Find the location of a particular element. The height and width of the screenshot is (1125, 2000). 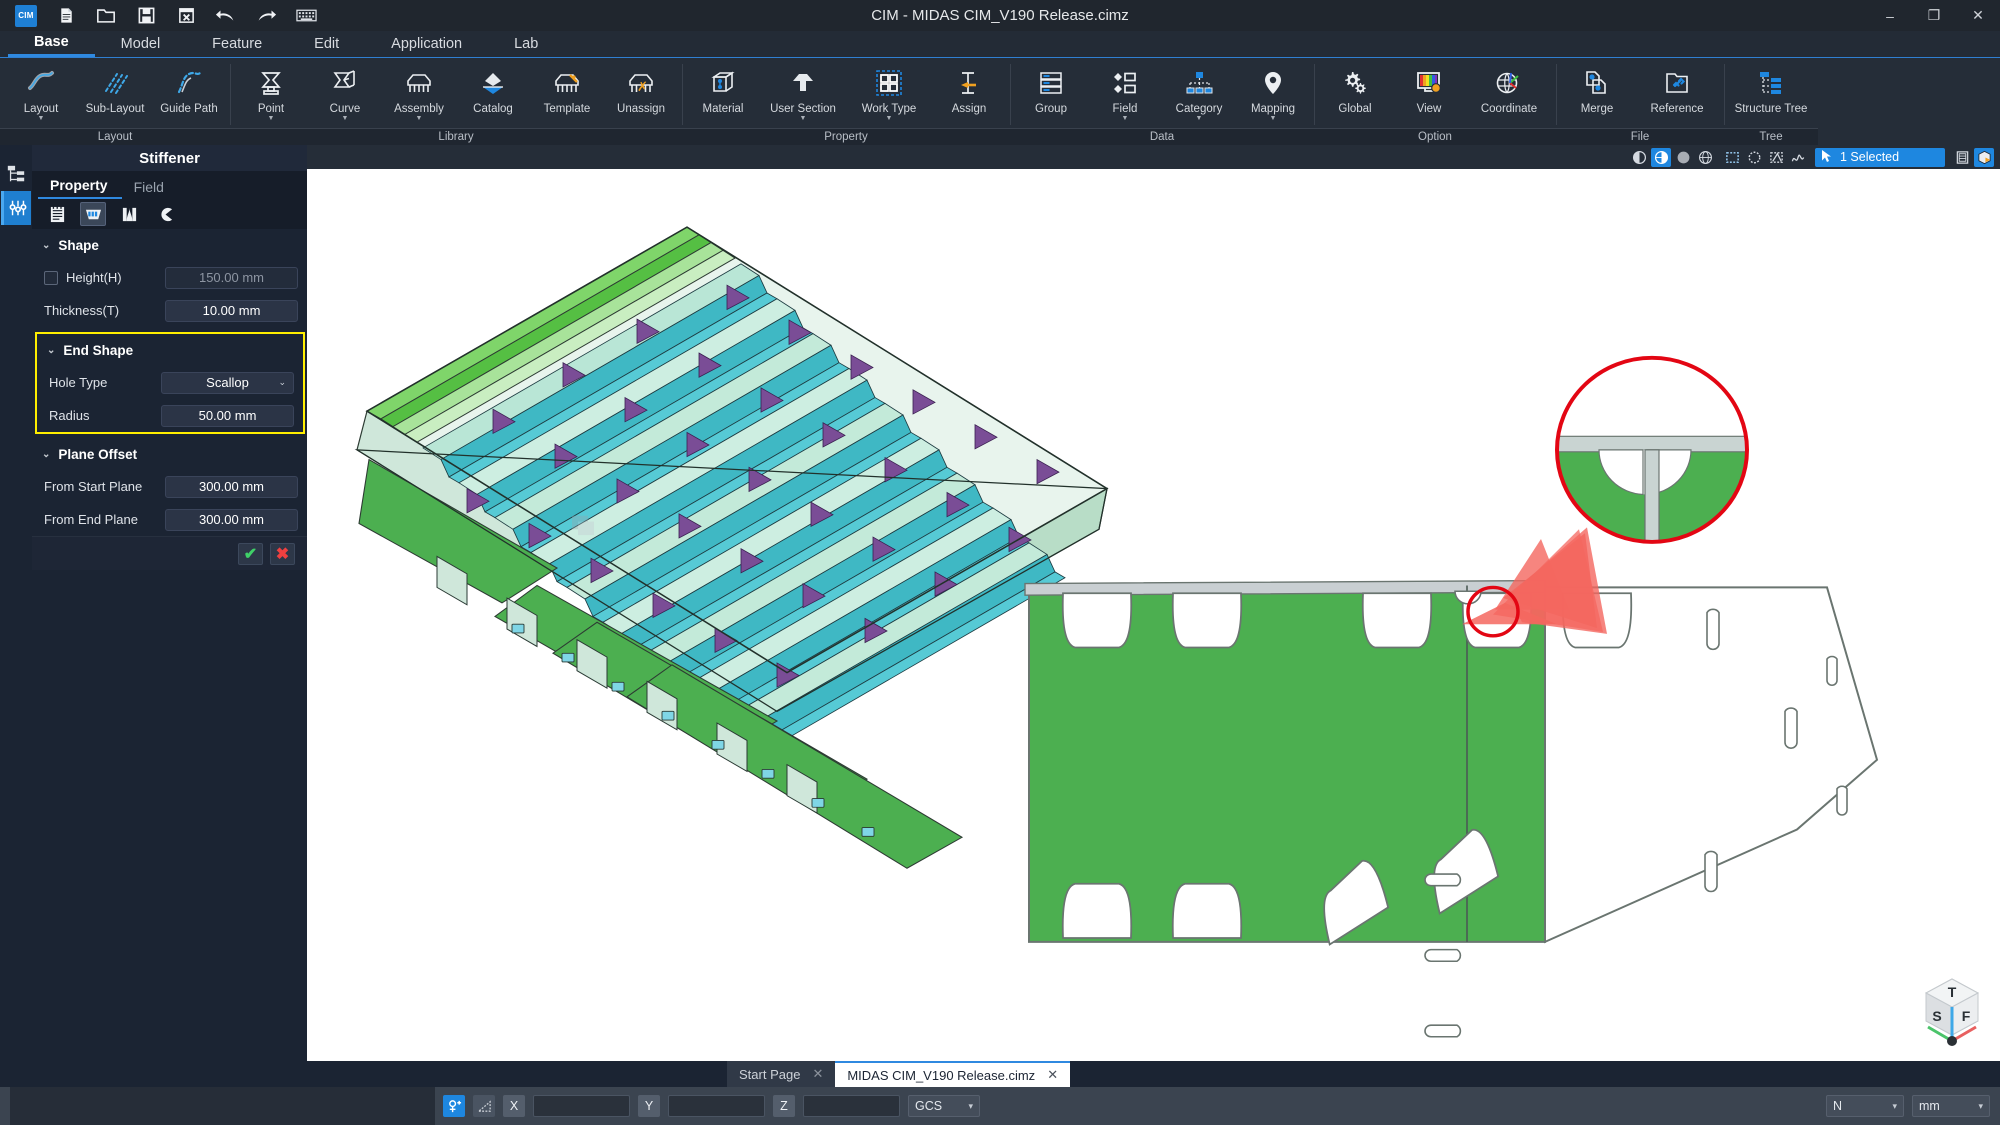

ribbon-button-catalog: Catalog is located at coordinates (493, 88).